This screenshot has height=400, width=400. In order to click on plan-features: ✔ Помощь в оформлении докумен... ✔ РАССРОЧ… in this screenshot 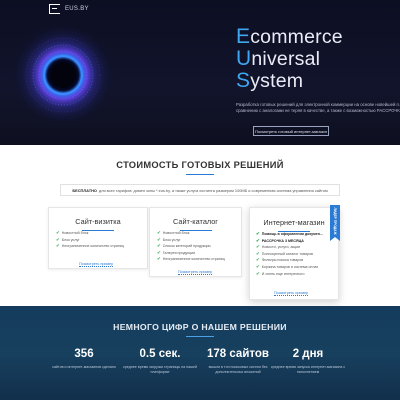, I will do `click(289, 254)`.